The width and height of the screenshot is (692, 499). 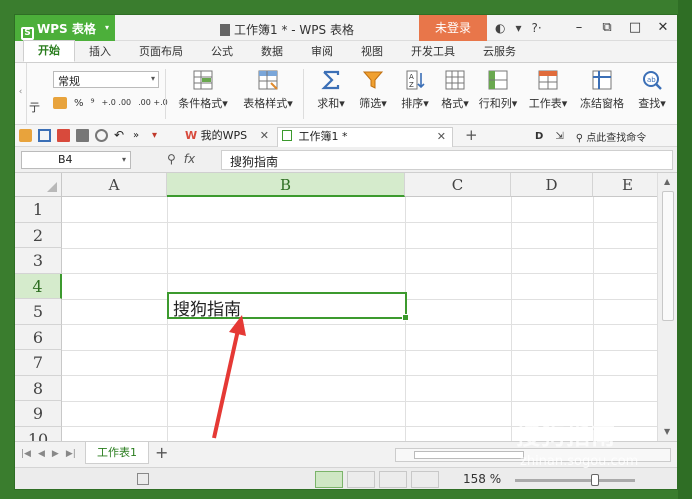 What do you see at coordinates (447, 160) in the screenshot?
I see `formula-input: 搜狗指南` at bounding box center [447, 160].